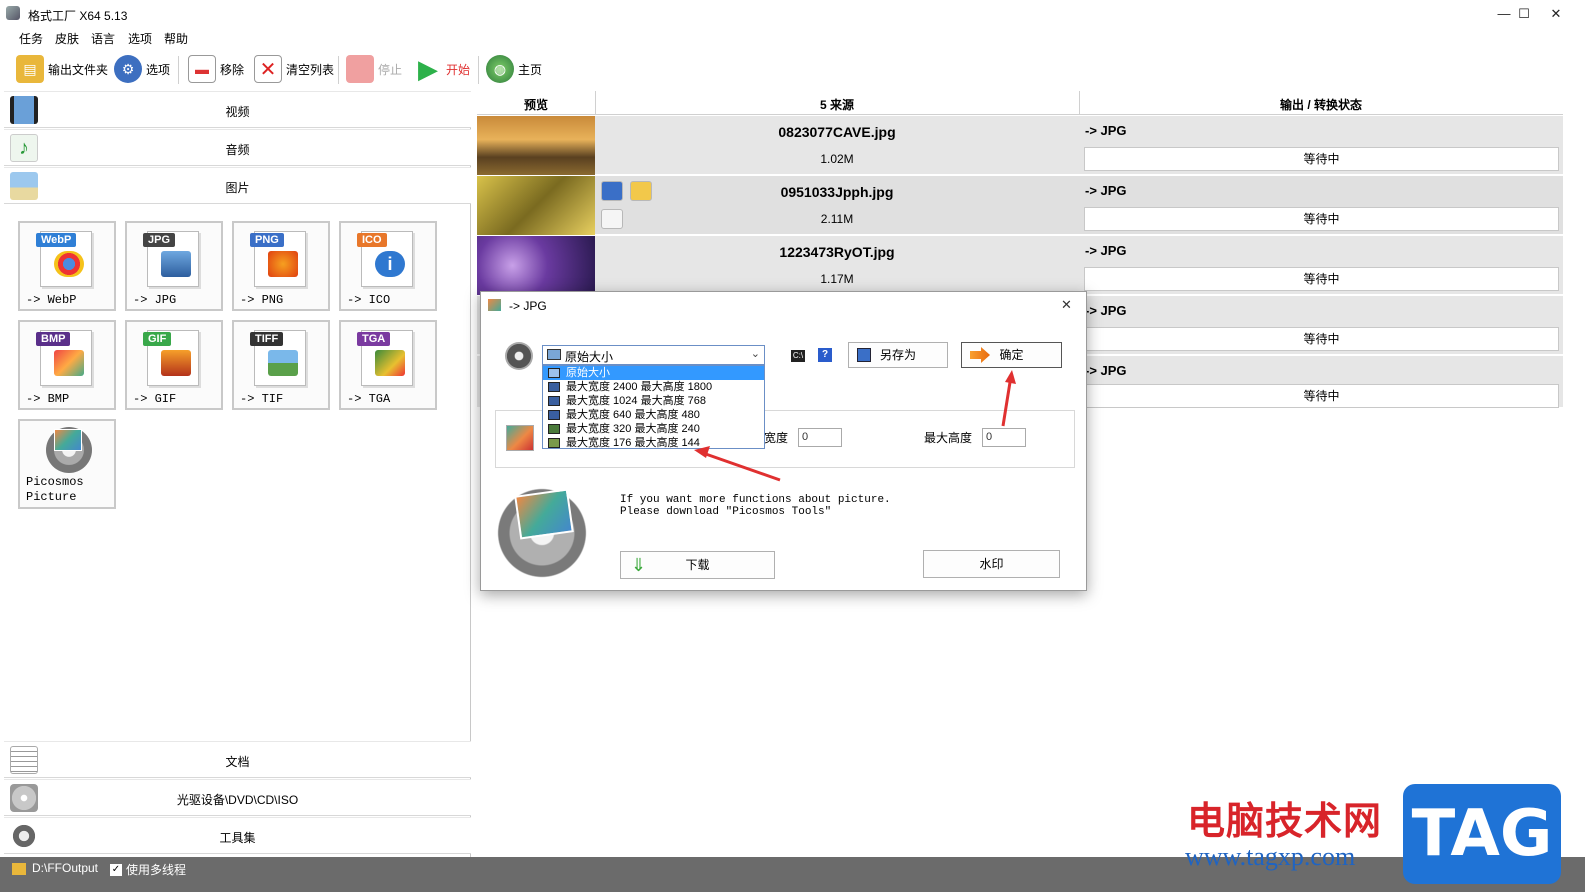  What do you see at coordinates (1010, 377) in the screenshot?
I see `arrow-head` at bounding box center [1010, 377].